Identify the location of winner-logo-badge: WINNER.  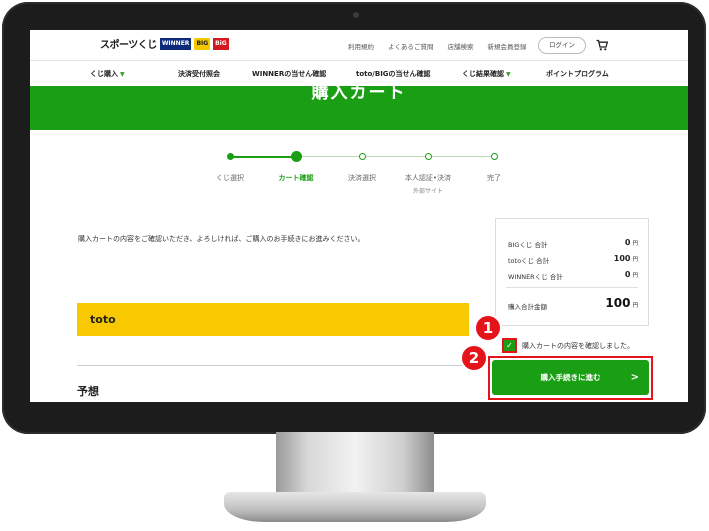
(175, 43).